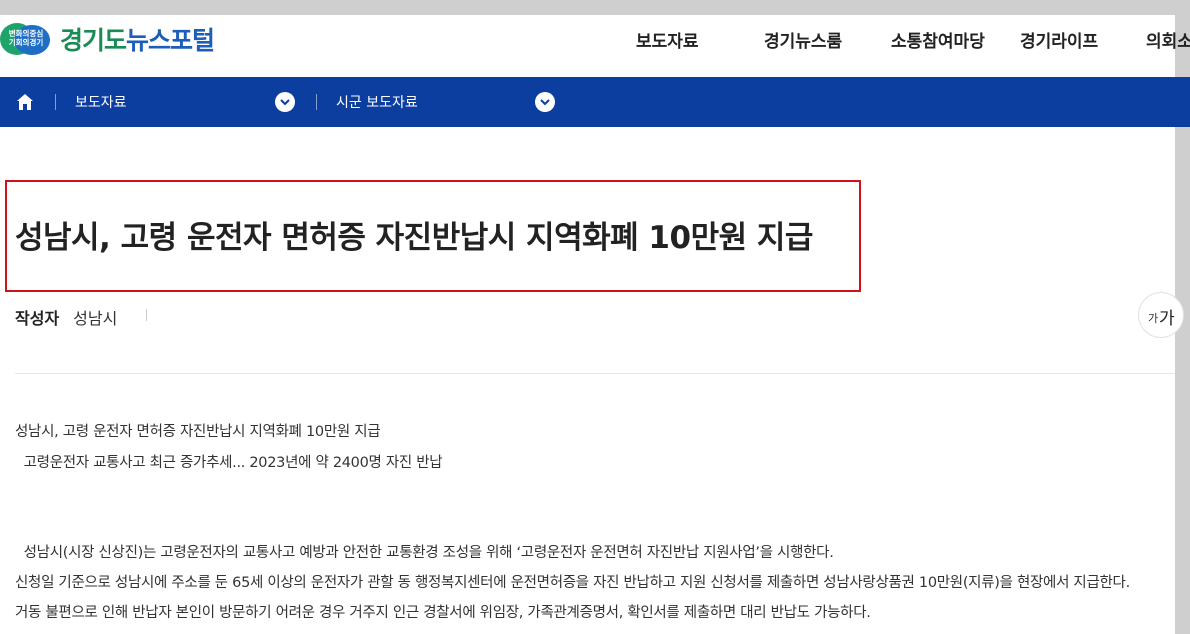 This screenshot has height=634, width=1190. Describe the element at coordinates (95, 318) in the screenshot. I see `author-value: 성남시` at that location.